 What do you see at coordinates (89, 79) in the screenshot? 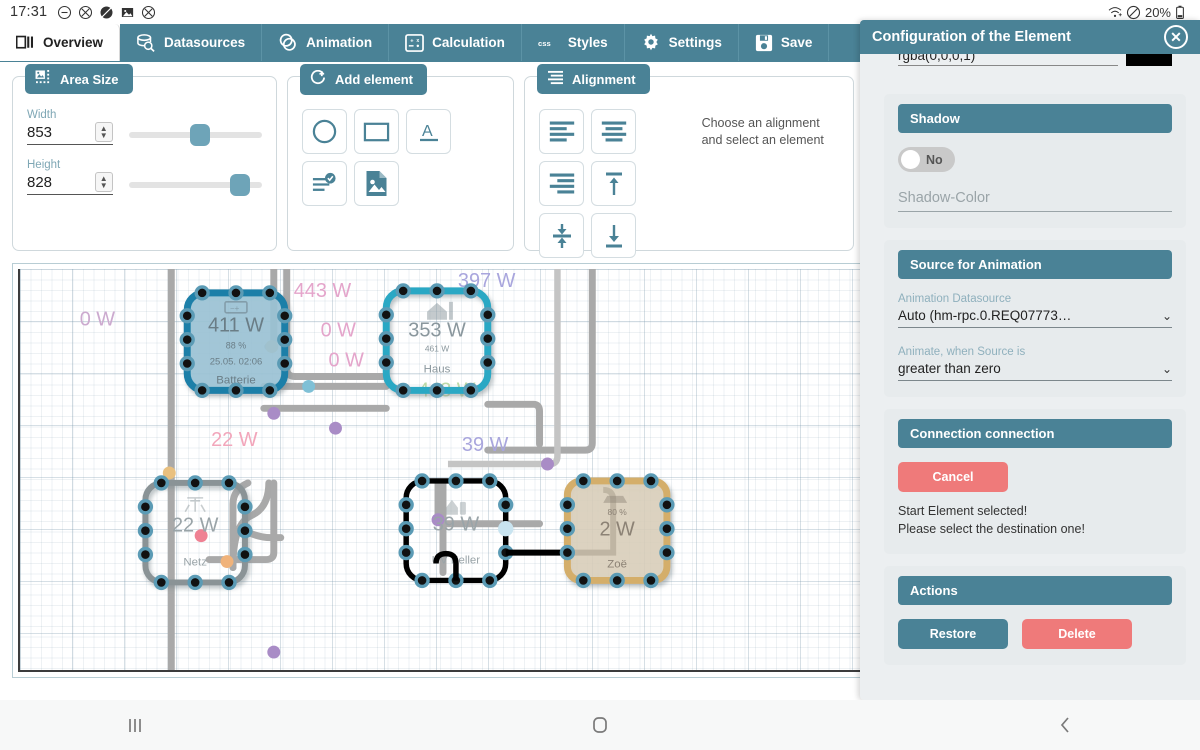
I see `card-title-label: Area Size` at bounding box center [89, 79].